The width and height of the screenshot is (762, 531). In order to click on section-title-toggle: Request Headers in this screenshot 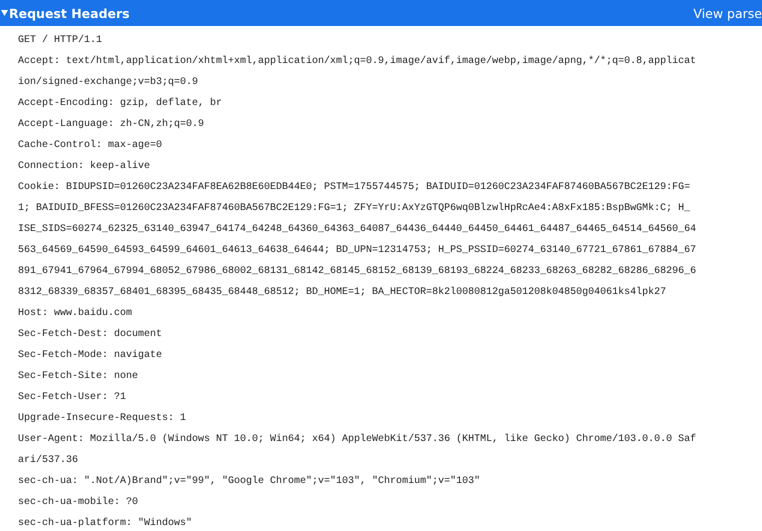, I will do `click(65, 13)`.